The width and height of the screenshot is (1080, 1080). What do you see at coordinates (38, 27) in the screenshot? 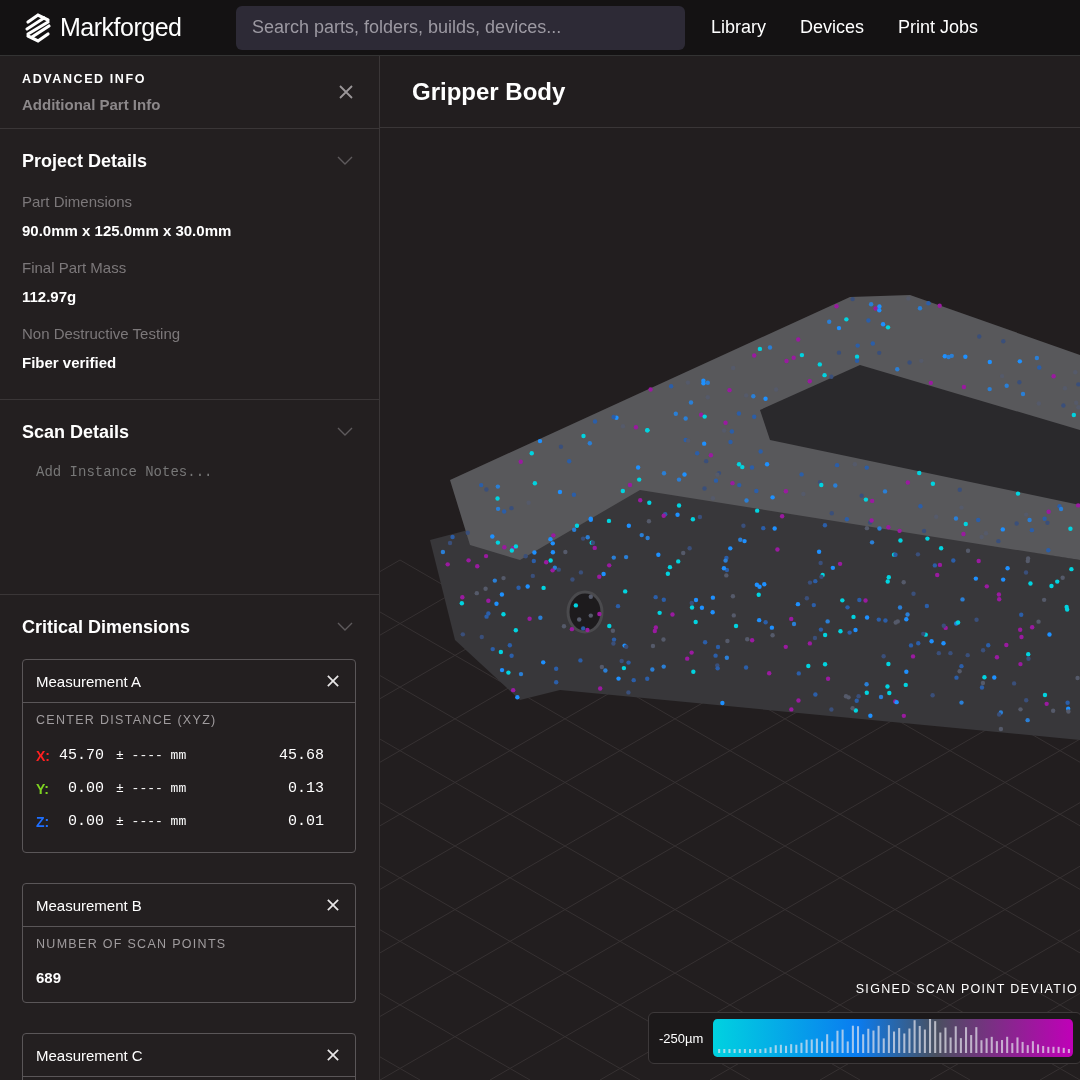
I see `logo-icon` at bounding box center [38, 27].